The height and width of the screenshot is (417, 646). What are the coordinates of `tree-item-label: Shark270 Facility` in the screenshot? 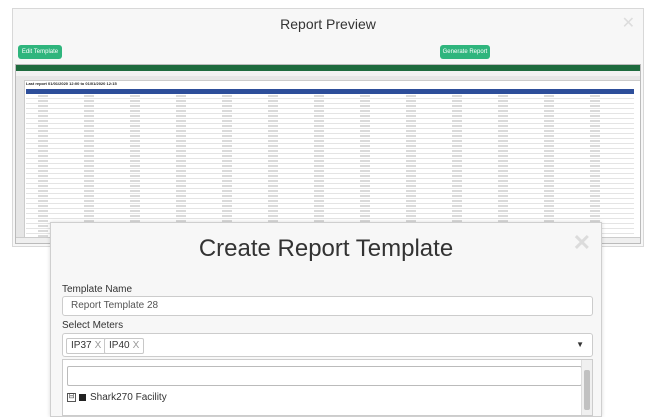 It's located at (128, 397).